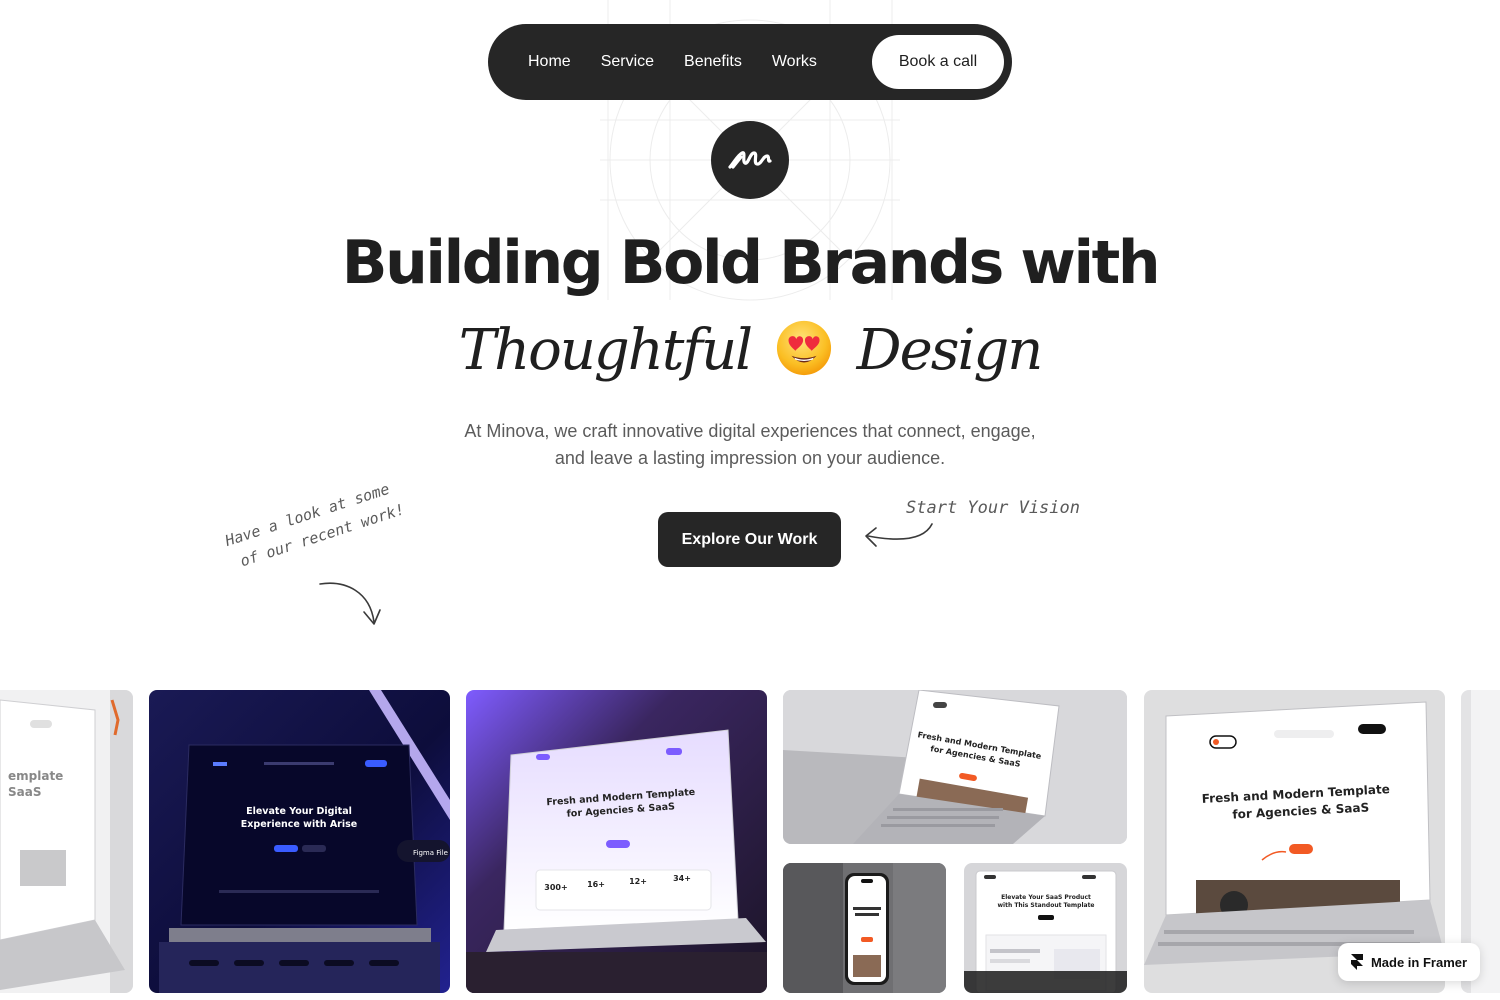 This screenshot has width=1500, height=1000. What do you see at coordinates (299, 811) in the screenshot?
I see `arise-headline-1: Elevate Your Digital` at bounding box center [299, 811].